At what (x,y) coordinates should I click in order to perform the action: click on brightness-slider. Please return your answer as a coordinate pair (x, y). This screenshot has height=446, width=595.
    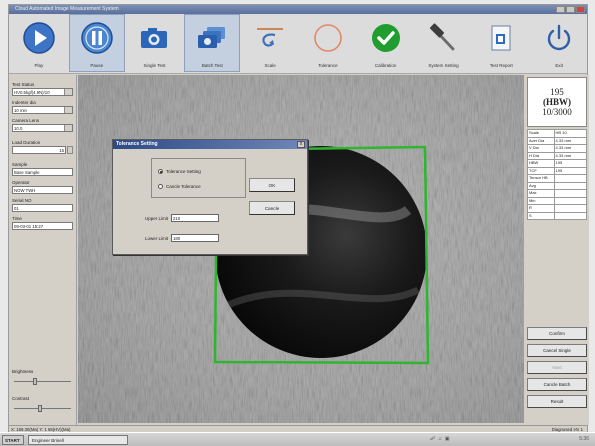
    Looking at the image, I should click on (42, 381).